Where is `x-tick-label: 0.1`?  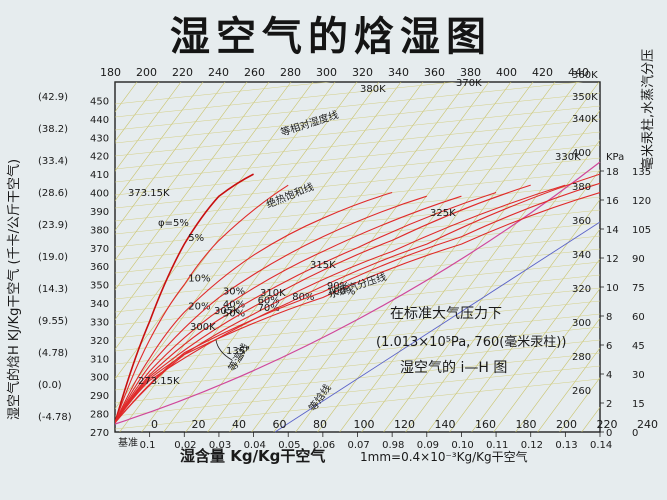 x-tick-label: 0.1 is located at coordinates (148, 445).